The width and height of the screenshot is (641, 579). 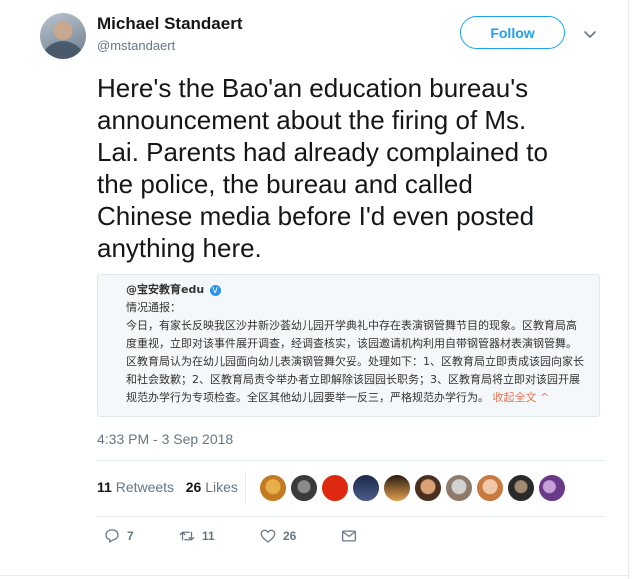 I want to click on retweets-label: Retweets, so click(x=145, y=487).